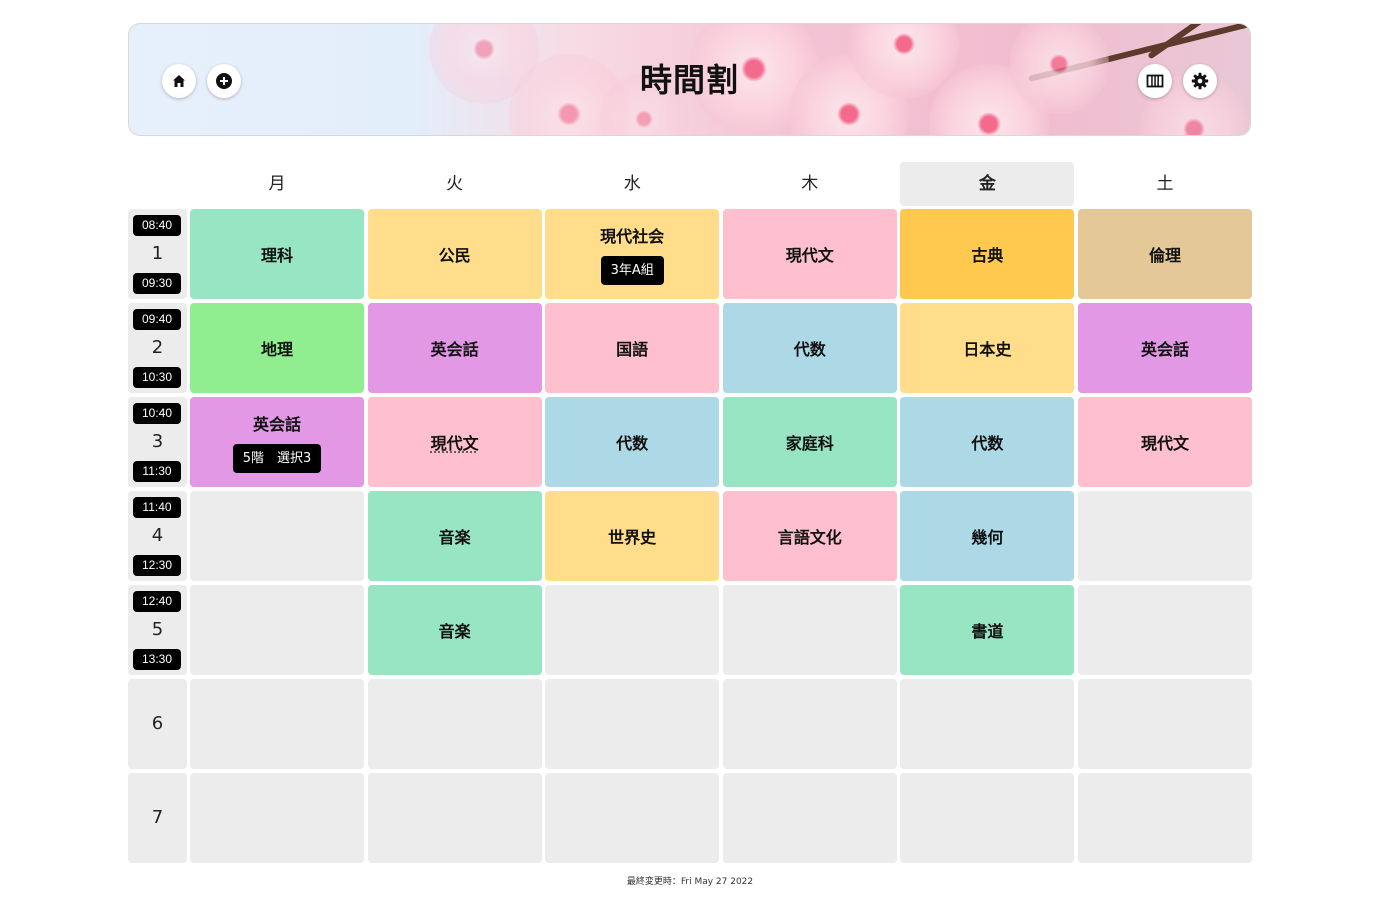 This screenshot has width=1400, height=909. I want to click on last-modified: 最終変更時：Fri May 27 2022, so click(690, 880).